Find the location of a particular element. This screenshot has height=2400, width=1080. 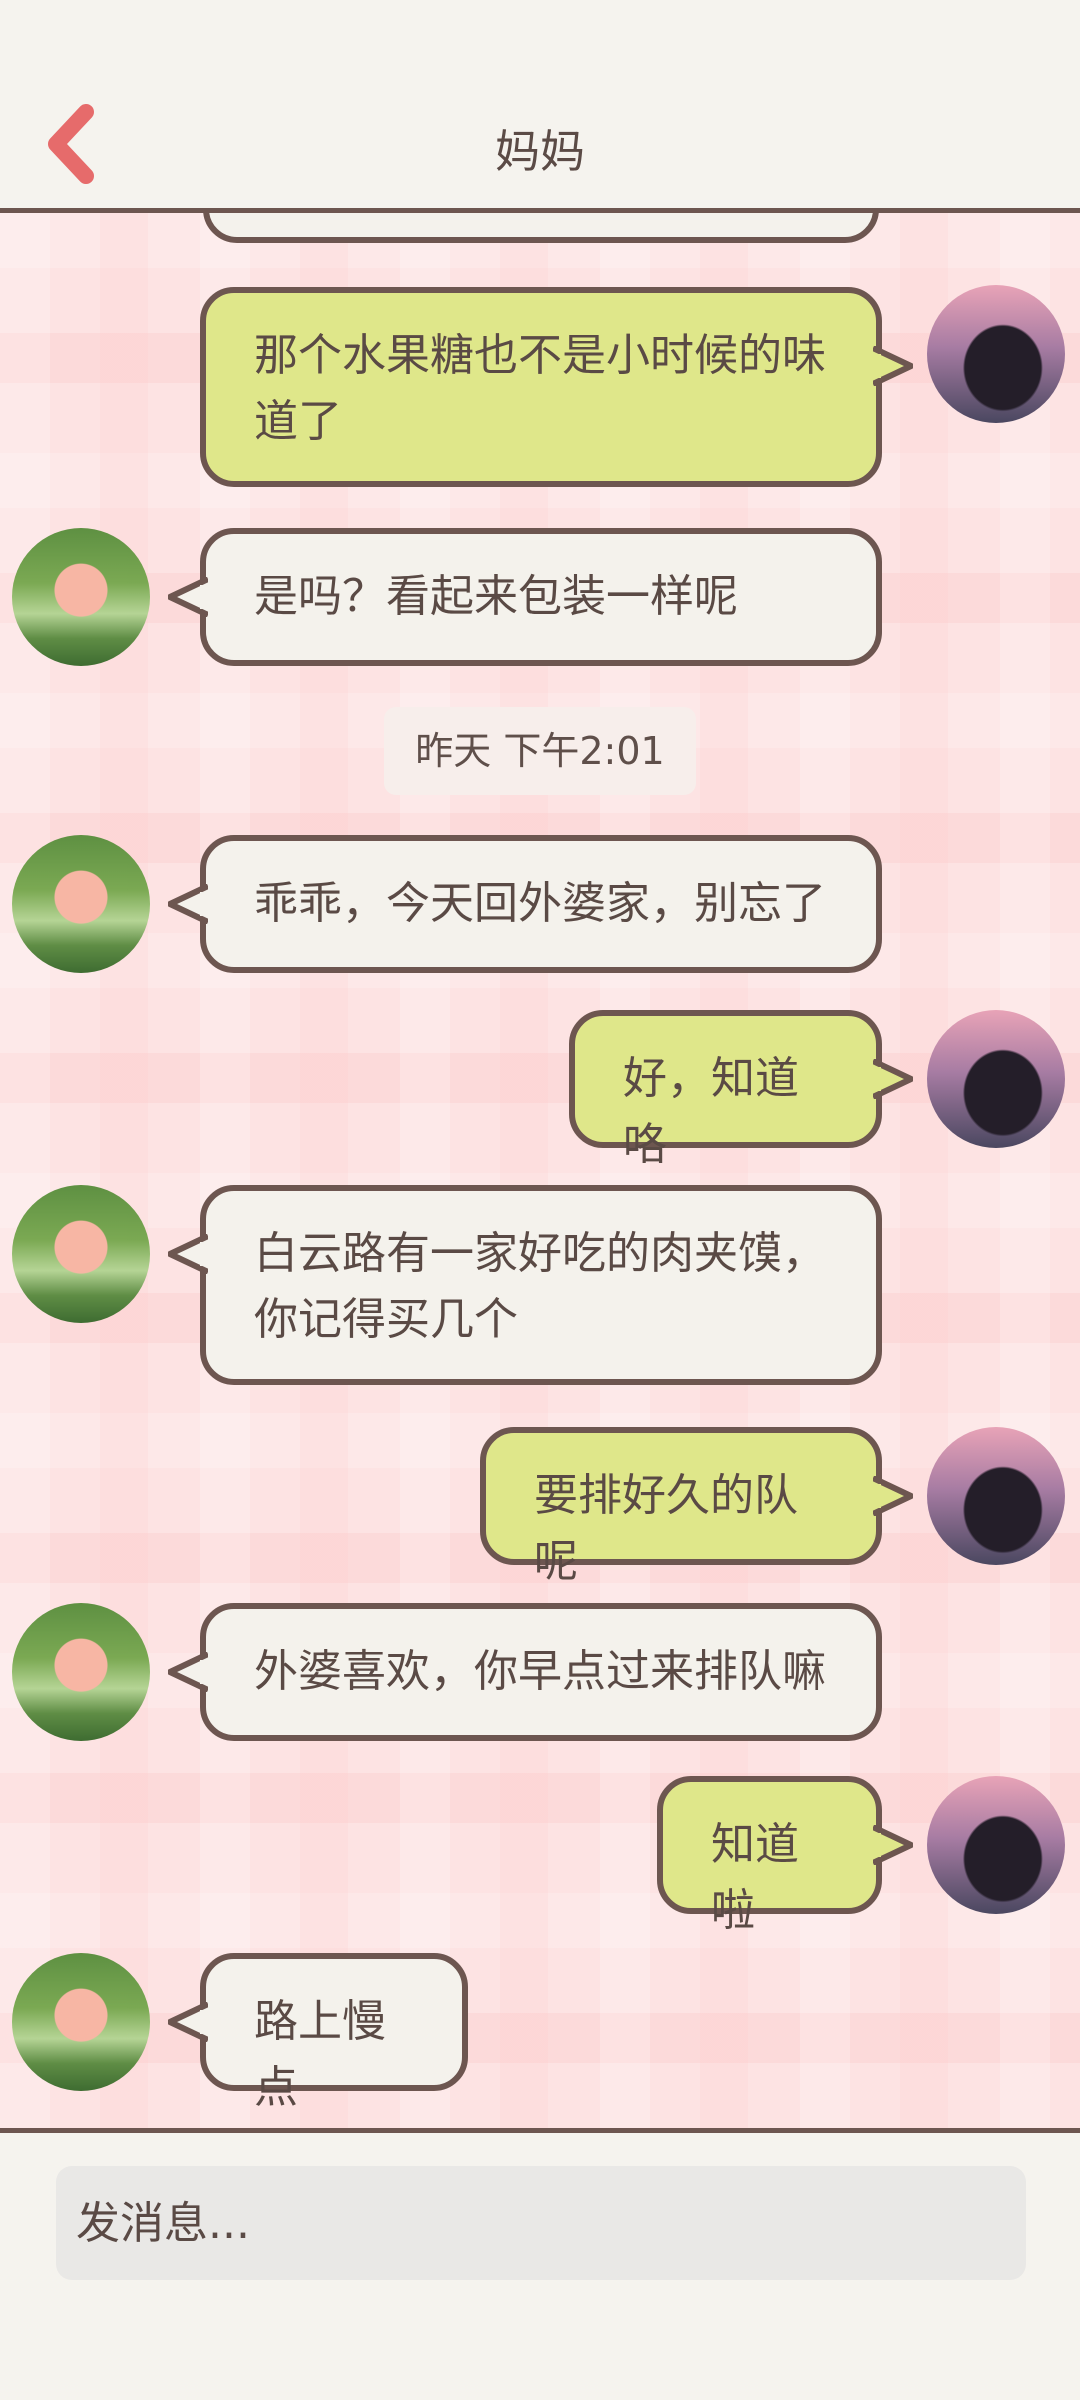

input-bar is located at coordinates (540, 2266).